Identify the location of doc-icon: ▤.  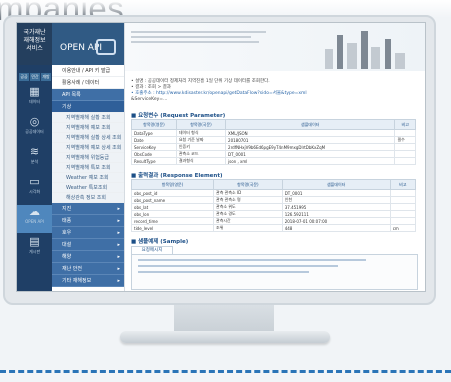
(34, 241).